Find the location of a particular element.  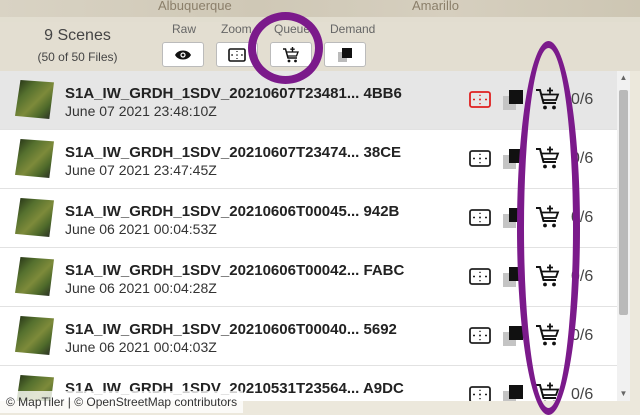

scrollbar-thumb is located at coordinates (623, 202).